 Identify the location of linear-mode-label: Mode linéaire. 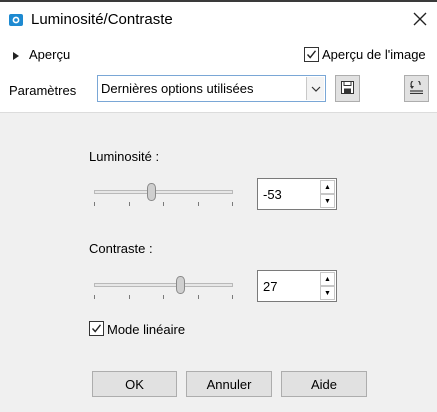
(146, 329).